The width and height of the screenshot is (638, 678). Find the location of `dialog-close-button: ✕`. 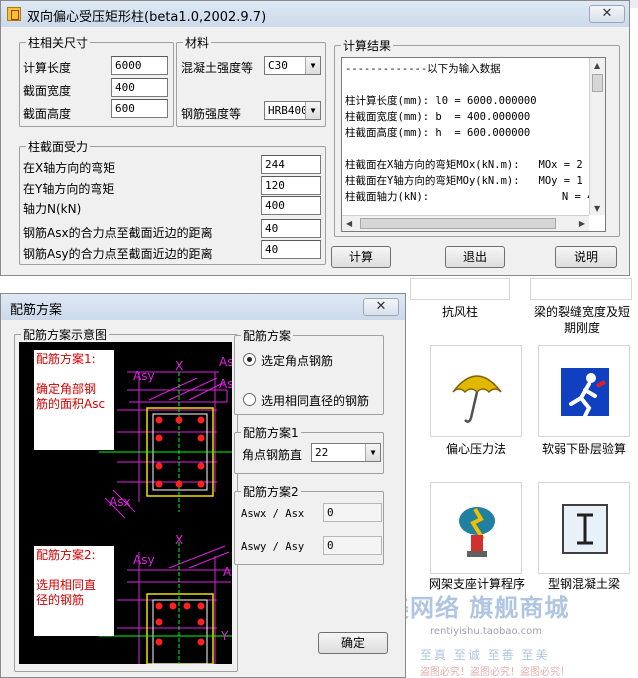

dialog-close-button: ✕ is located at coordinates (381, 307).